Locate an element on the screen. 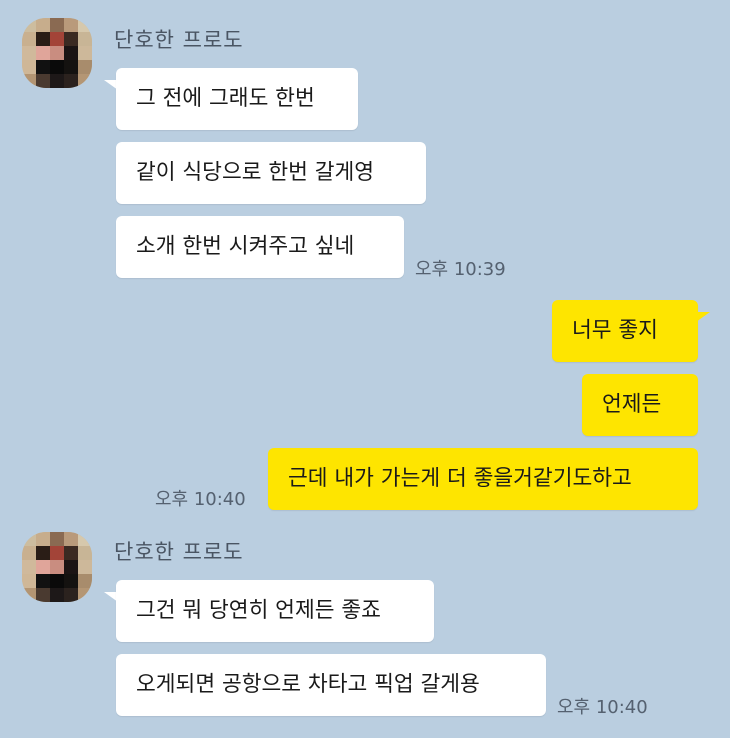 The width and height of the screenshot is (730, 738). outgoing-message-bubble: 너무 좋지 is located at coordinates (625, 331).